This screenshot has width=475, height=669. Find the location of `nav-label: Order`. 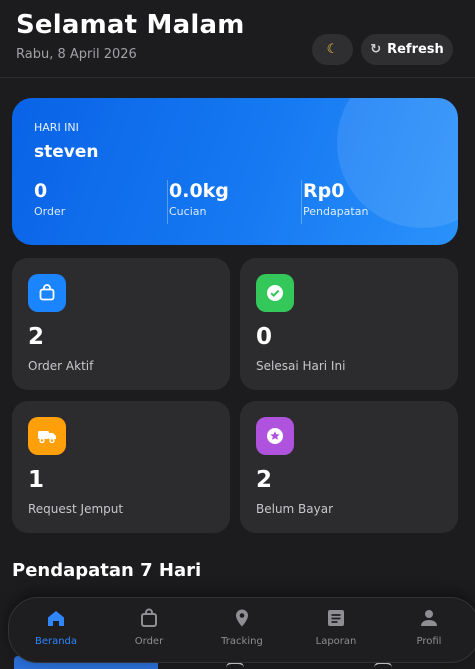

nav-label: Order is located at coordinates (149, 641).